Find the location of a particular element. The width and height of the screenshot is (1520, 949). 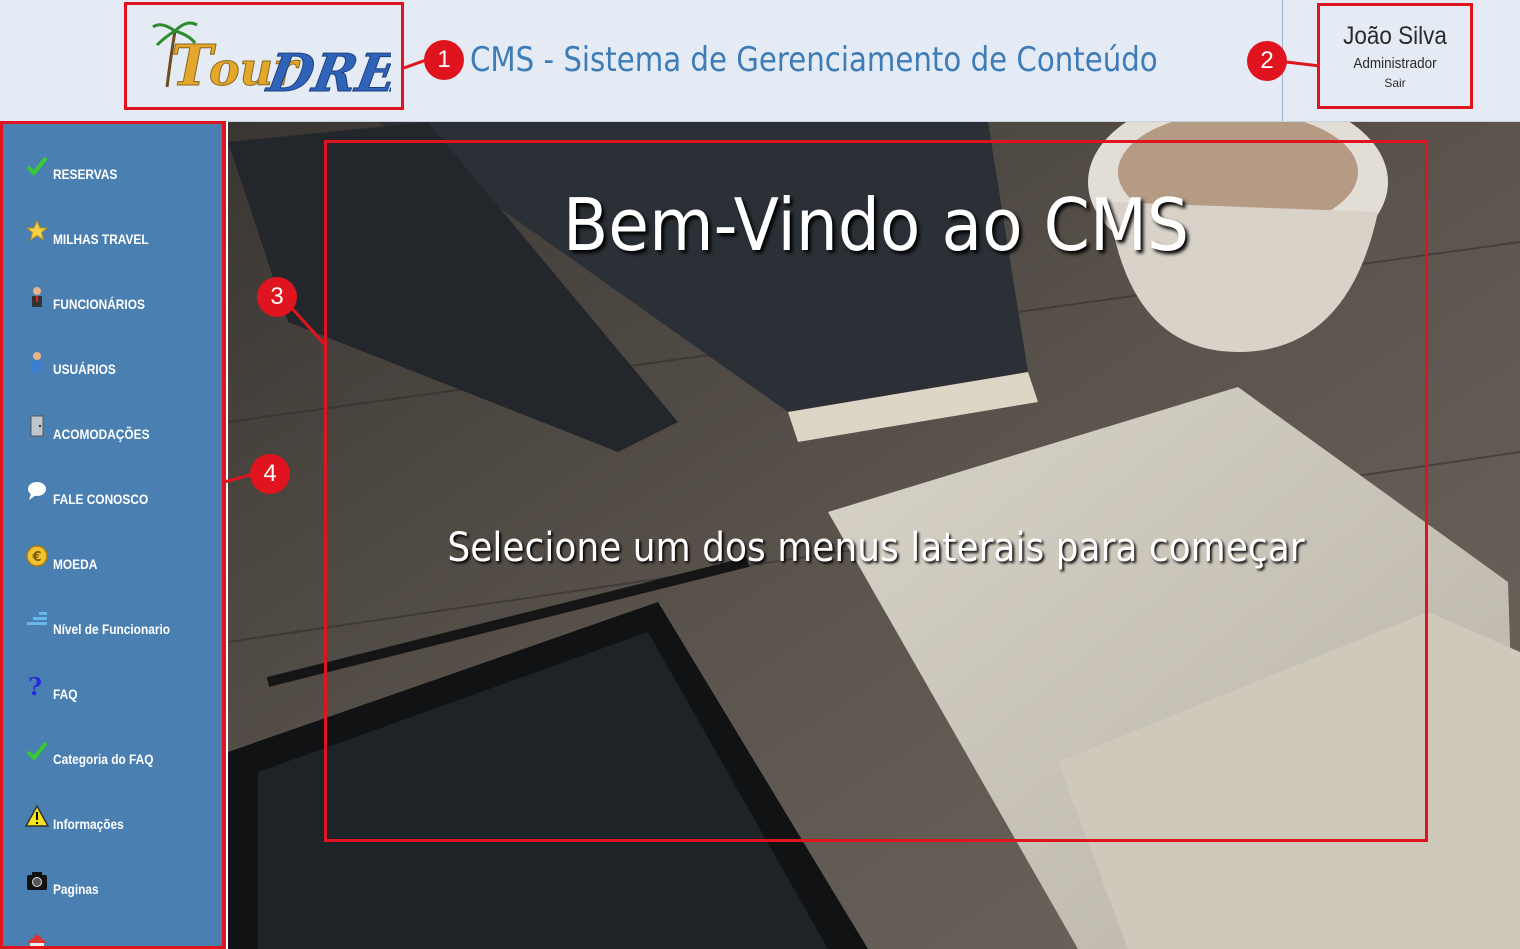

user-name: João Silva is located at coordinates (1395, 36).